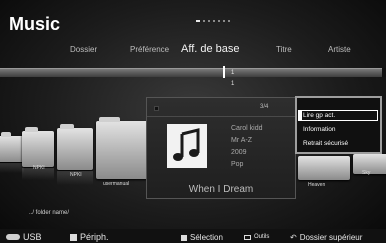 This screenshot has width=386, height=243. I want to click on folder-heaven, so click(324, 168).